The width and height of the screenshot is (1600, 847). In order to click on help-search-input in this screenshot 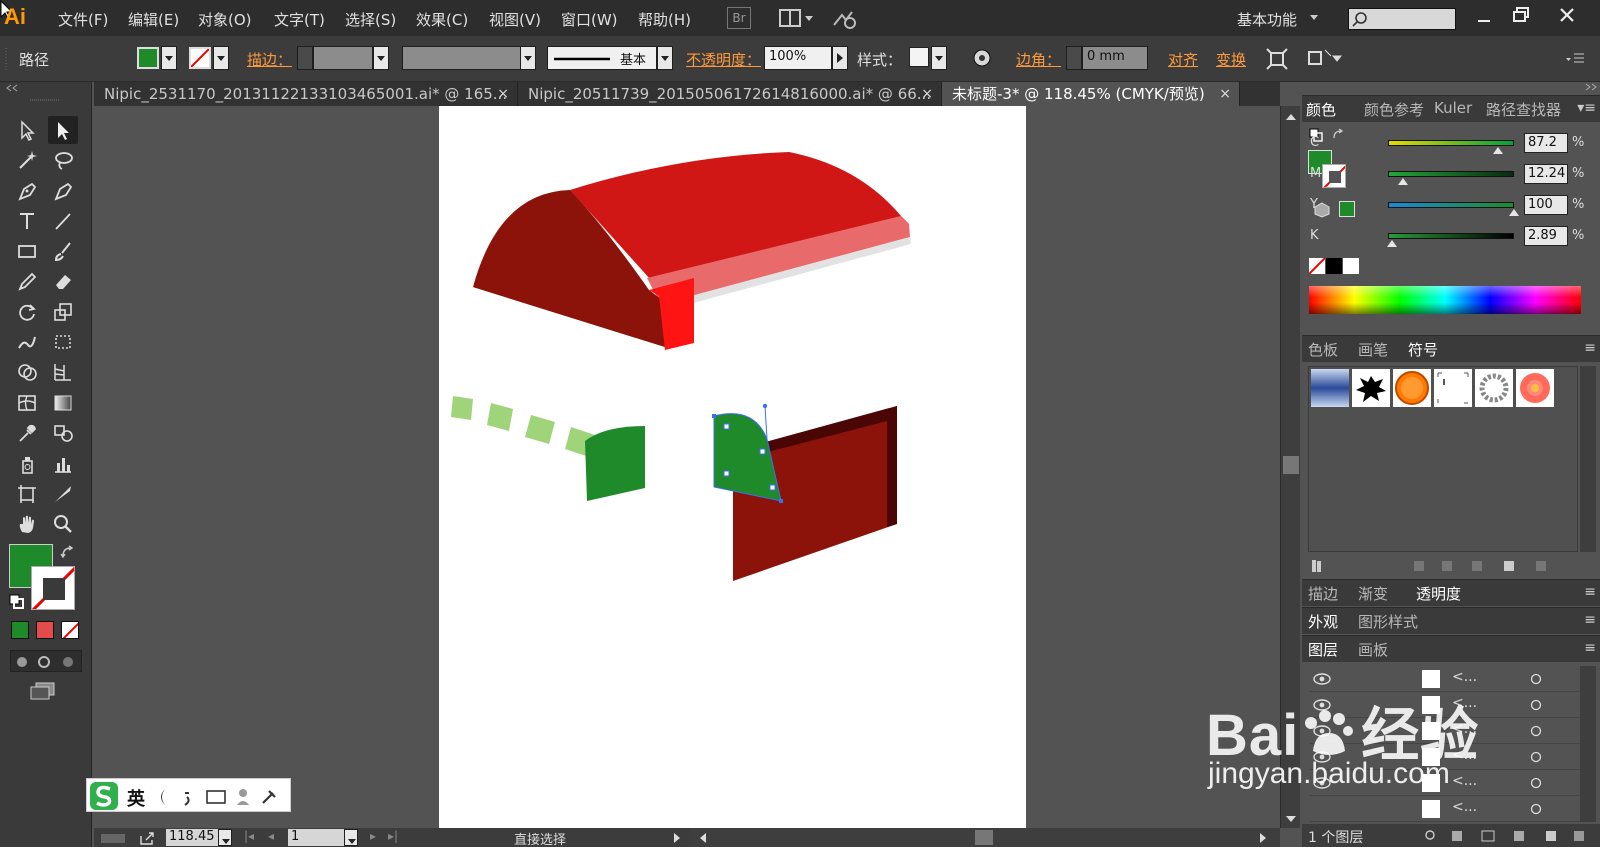, I will do `click(1402, 19)`.